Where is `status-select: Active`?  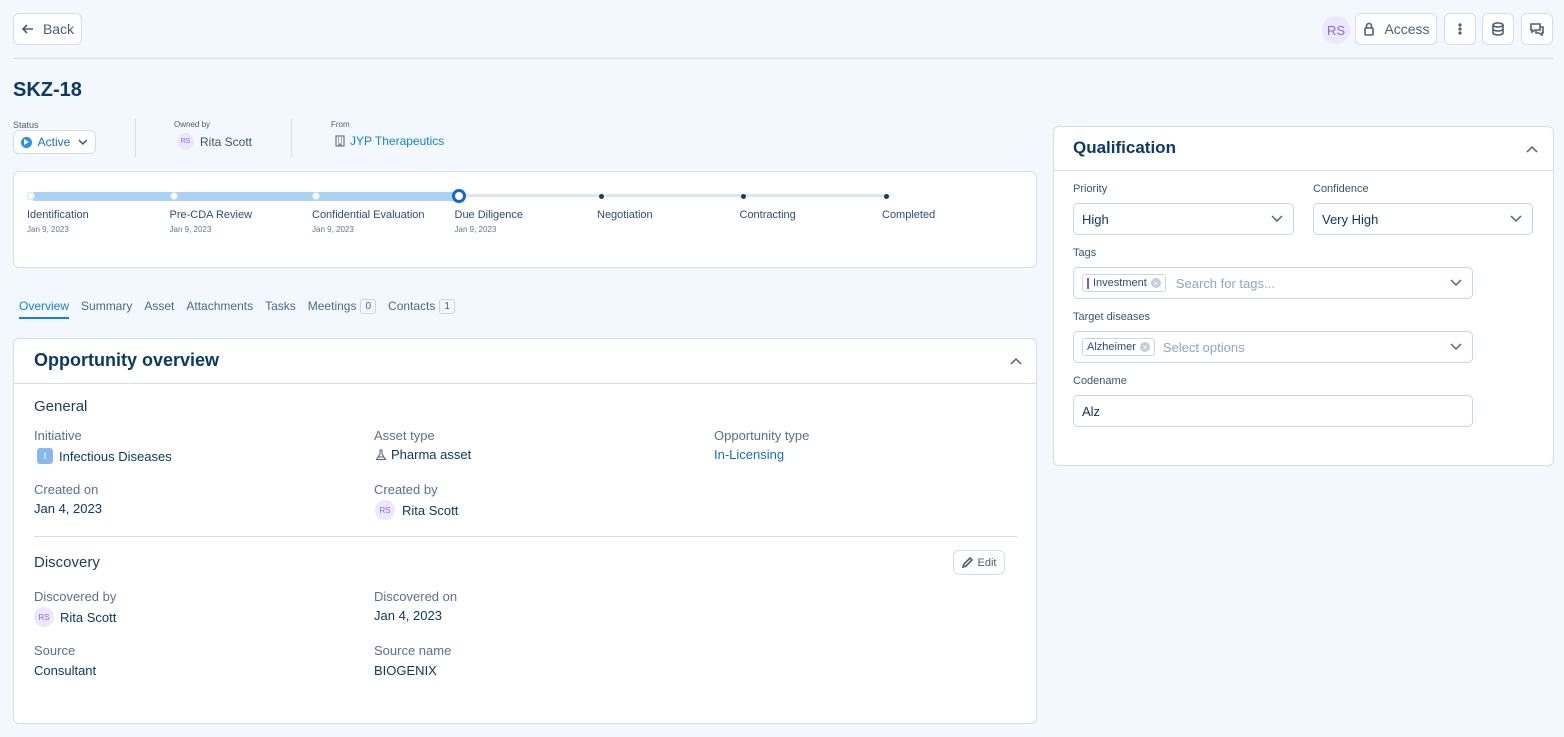
status-select: Active is located at coordinates (54, 142).